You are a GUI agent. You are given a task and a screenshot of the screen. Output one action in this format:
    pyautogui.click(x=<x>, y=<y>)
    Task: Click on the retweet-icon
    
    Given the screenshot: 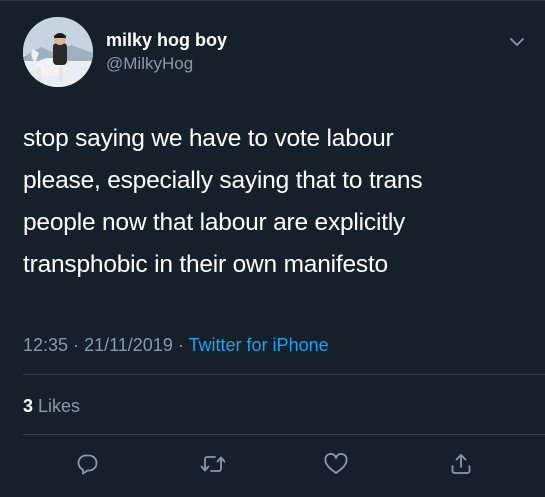 What is the action you would take?
    pyautogui.click(x=213, y=464)
    